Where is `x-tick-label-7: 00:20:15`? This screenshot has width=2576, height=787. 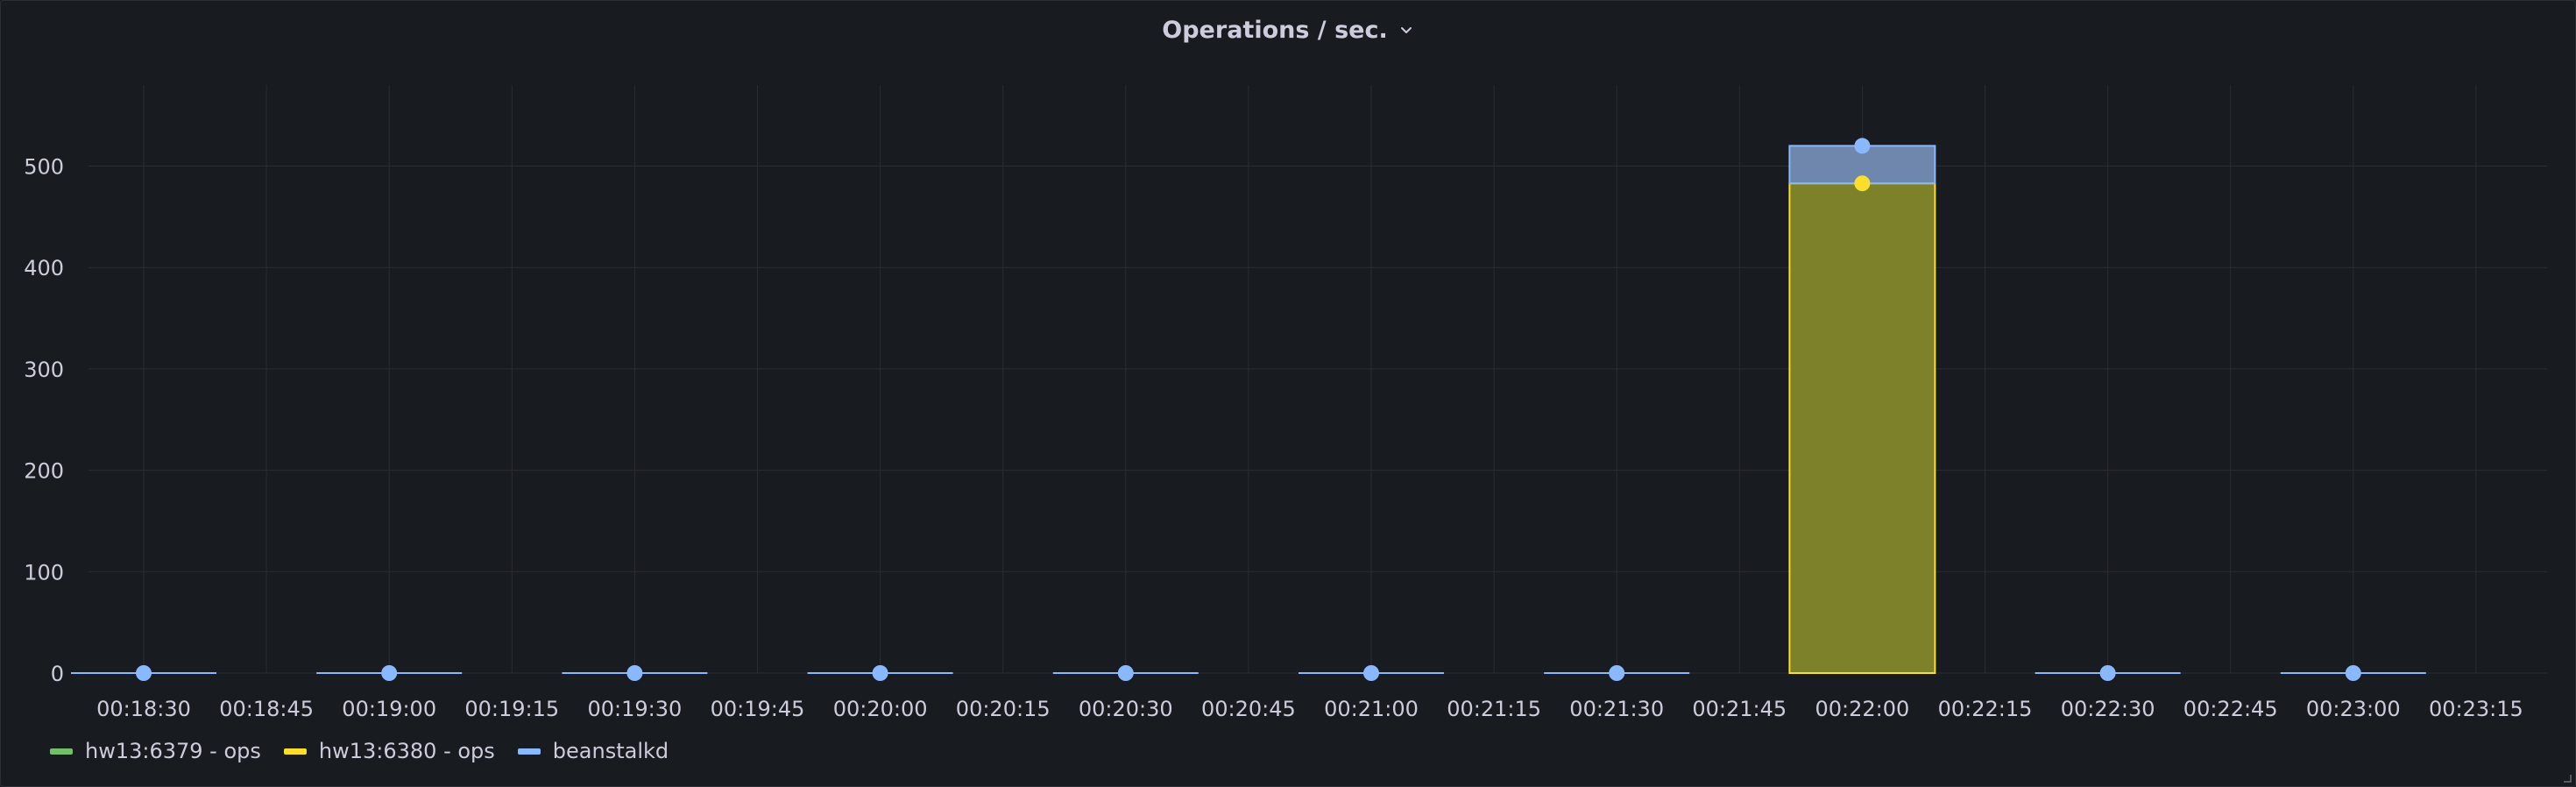 x-tick-label-7: 00:20:15 is located at coordinates (1003, 709).